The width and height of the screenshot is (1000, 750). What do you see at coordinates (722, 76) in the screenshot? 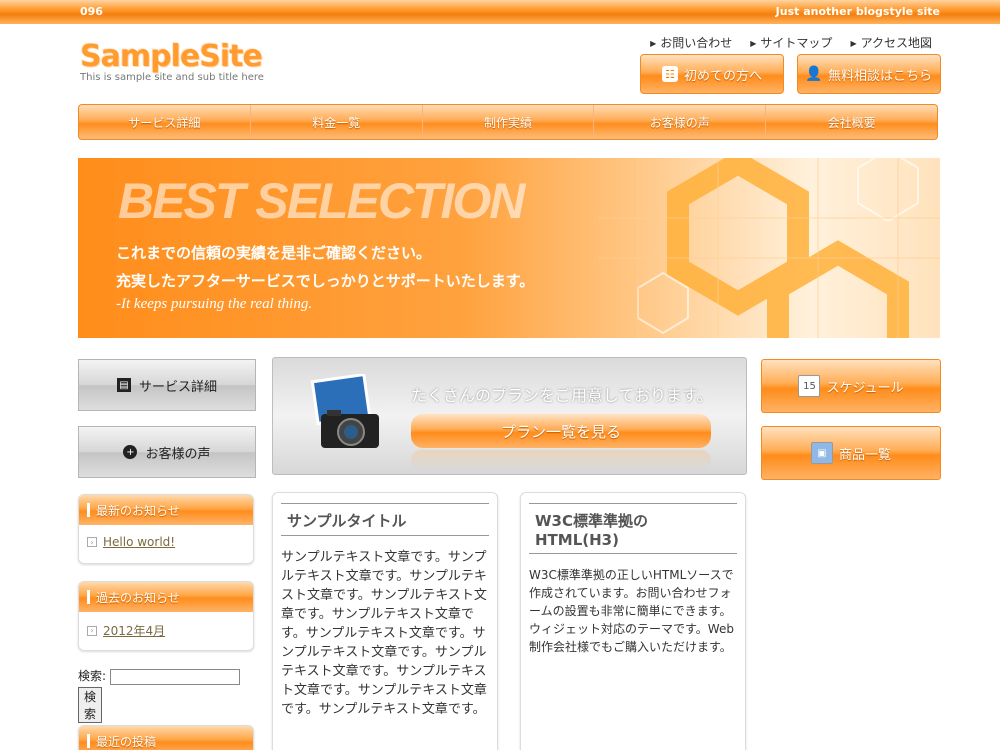
I see `first-time-label: 初めての方へ` at bounding box center [722, 76].